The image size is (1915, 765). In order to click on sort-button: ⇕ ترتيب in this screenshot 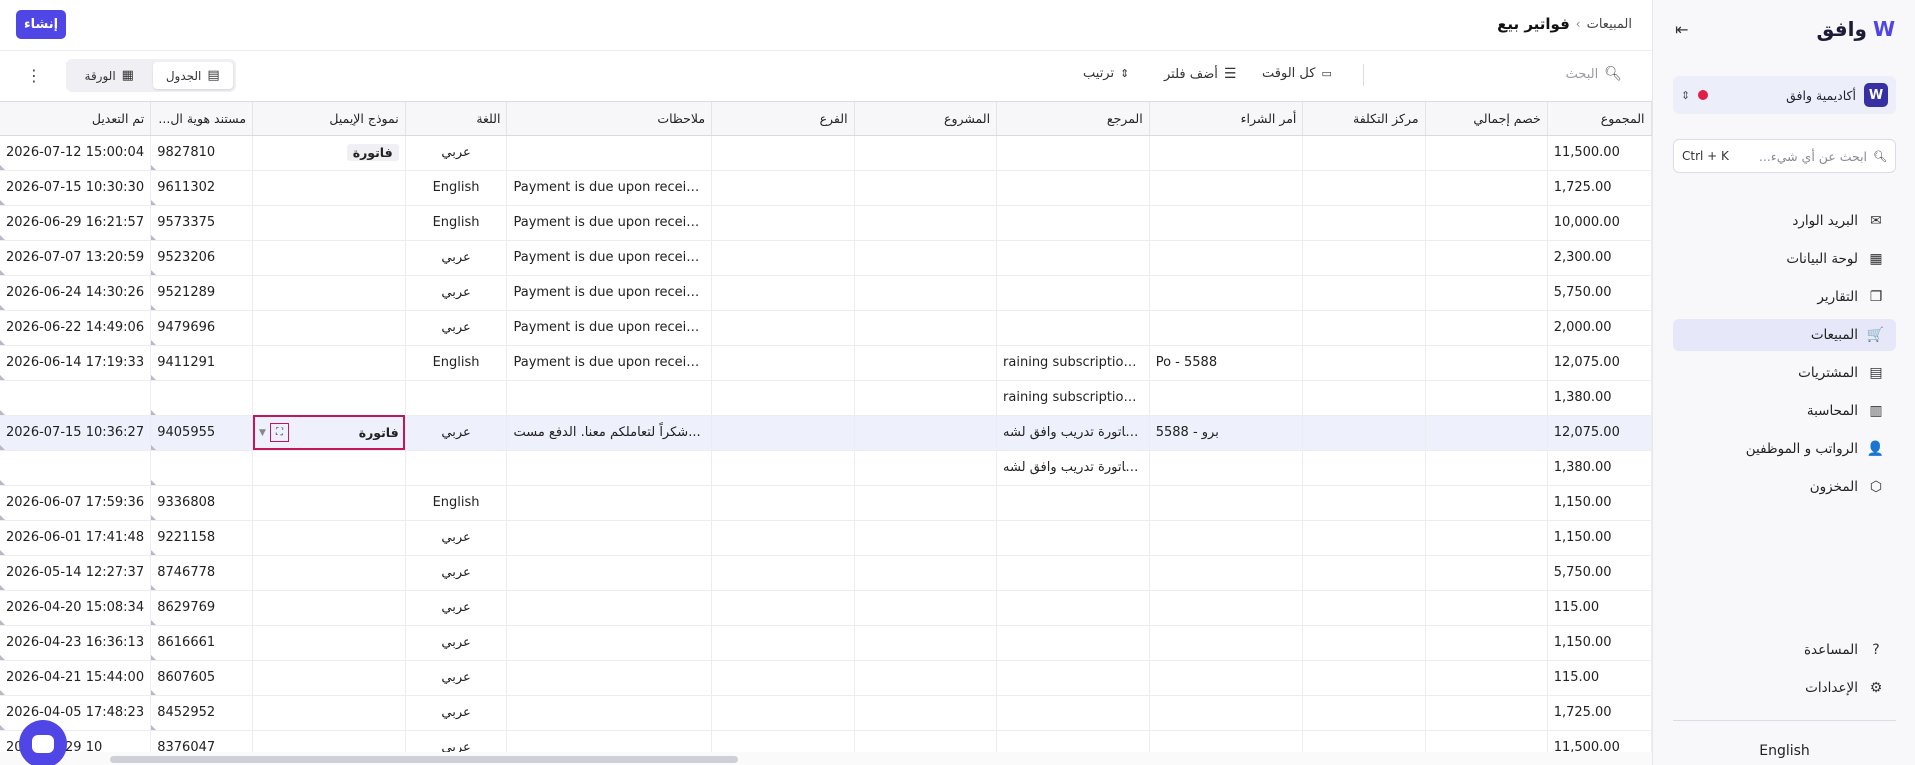, I will do `click(1106, 73)`.